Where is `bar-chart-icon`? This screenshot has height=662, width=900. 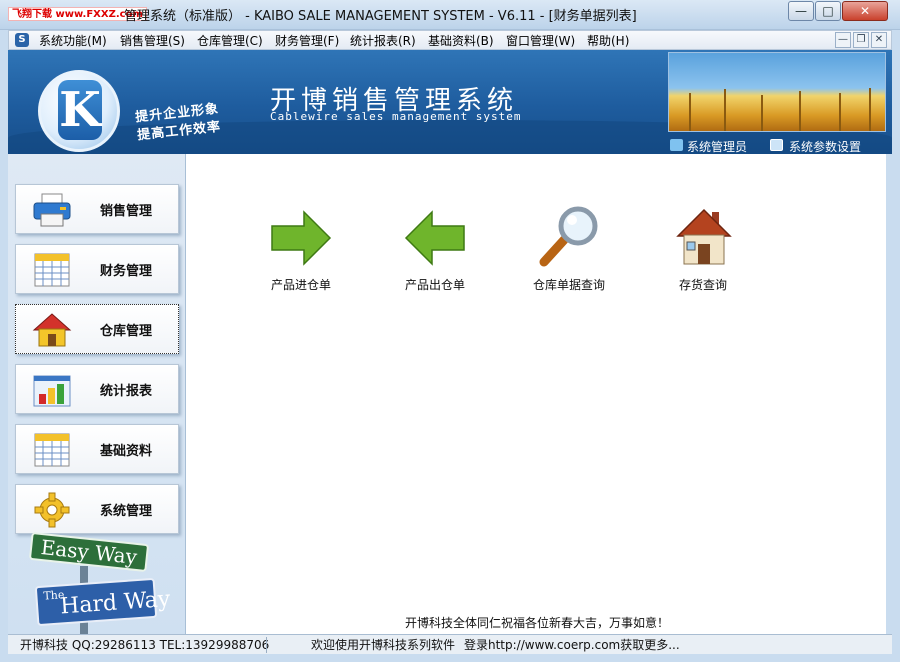 bar-chart-icon is located at coordinates (52, 391).